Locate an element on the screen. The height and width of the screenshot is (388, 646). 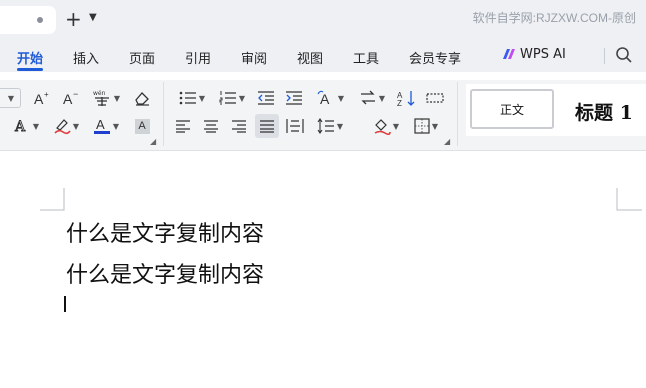
menu-bar: 开始 插入 页面 引用 审阅 视图 工具 会员专享 WPS AI is located at coordinates (323, 55).